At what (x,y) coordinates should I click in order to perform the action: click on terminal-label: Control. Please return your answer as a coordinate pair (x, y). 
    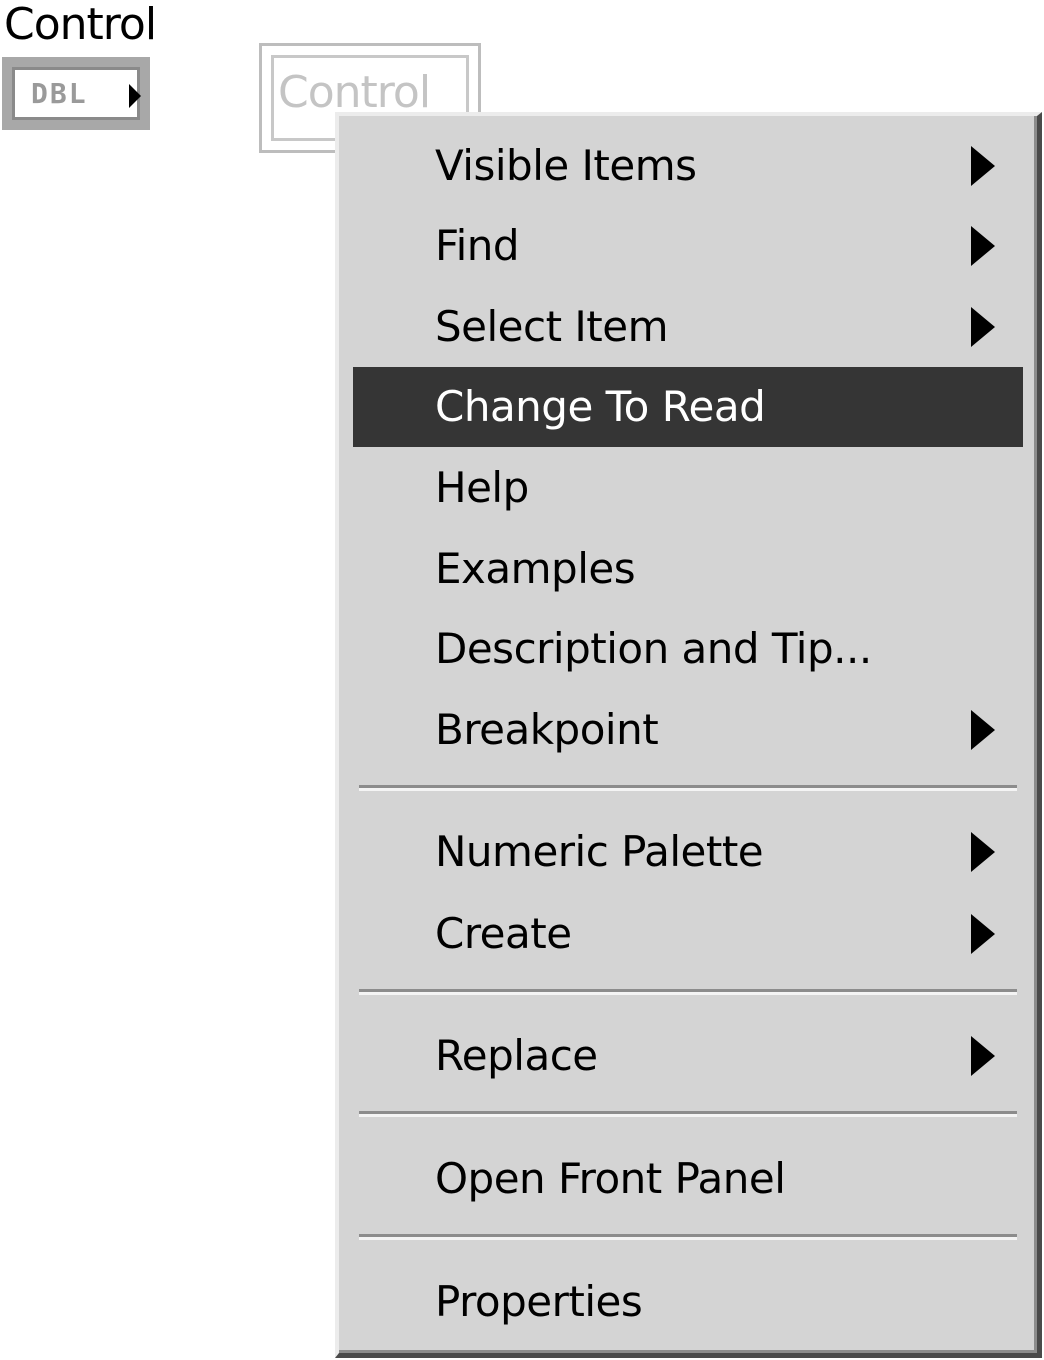
    Looking at the image, I should click on (80, 25).